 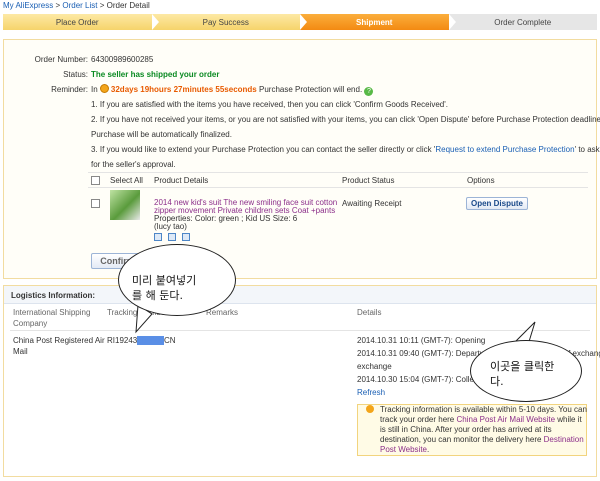 I want to click on bubble-2-line-2: 다., so click(x=497, y=381).